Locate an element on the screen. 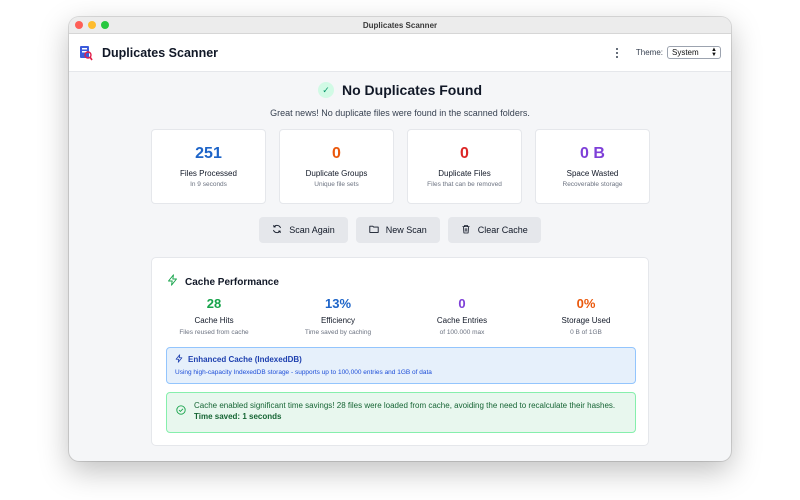 The width and height of the screenshot is (800, 500). title-bar: Duplicates Scanner is located at coordinates (400, 25).